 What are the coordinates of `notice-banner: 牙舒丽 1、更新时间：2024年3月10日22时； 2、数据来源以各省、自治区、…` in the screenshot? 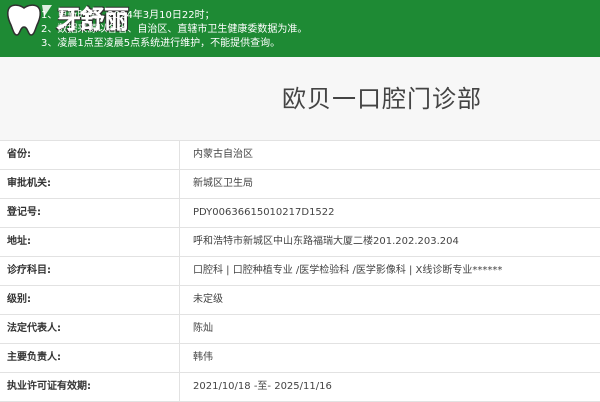 It's located at (300, 28).